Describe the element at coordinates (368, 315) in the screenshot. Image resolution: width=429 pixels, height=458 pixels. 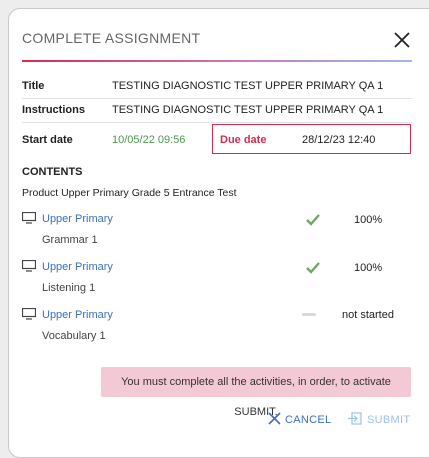
I see `item-status: not started` at that location.